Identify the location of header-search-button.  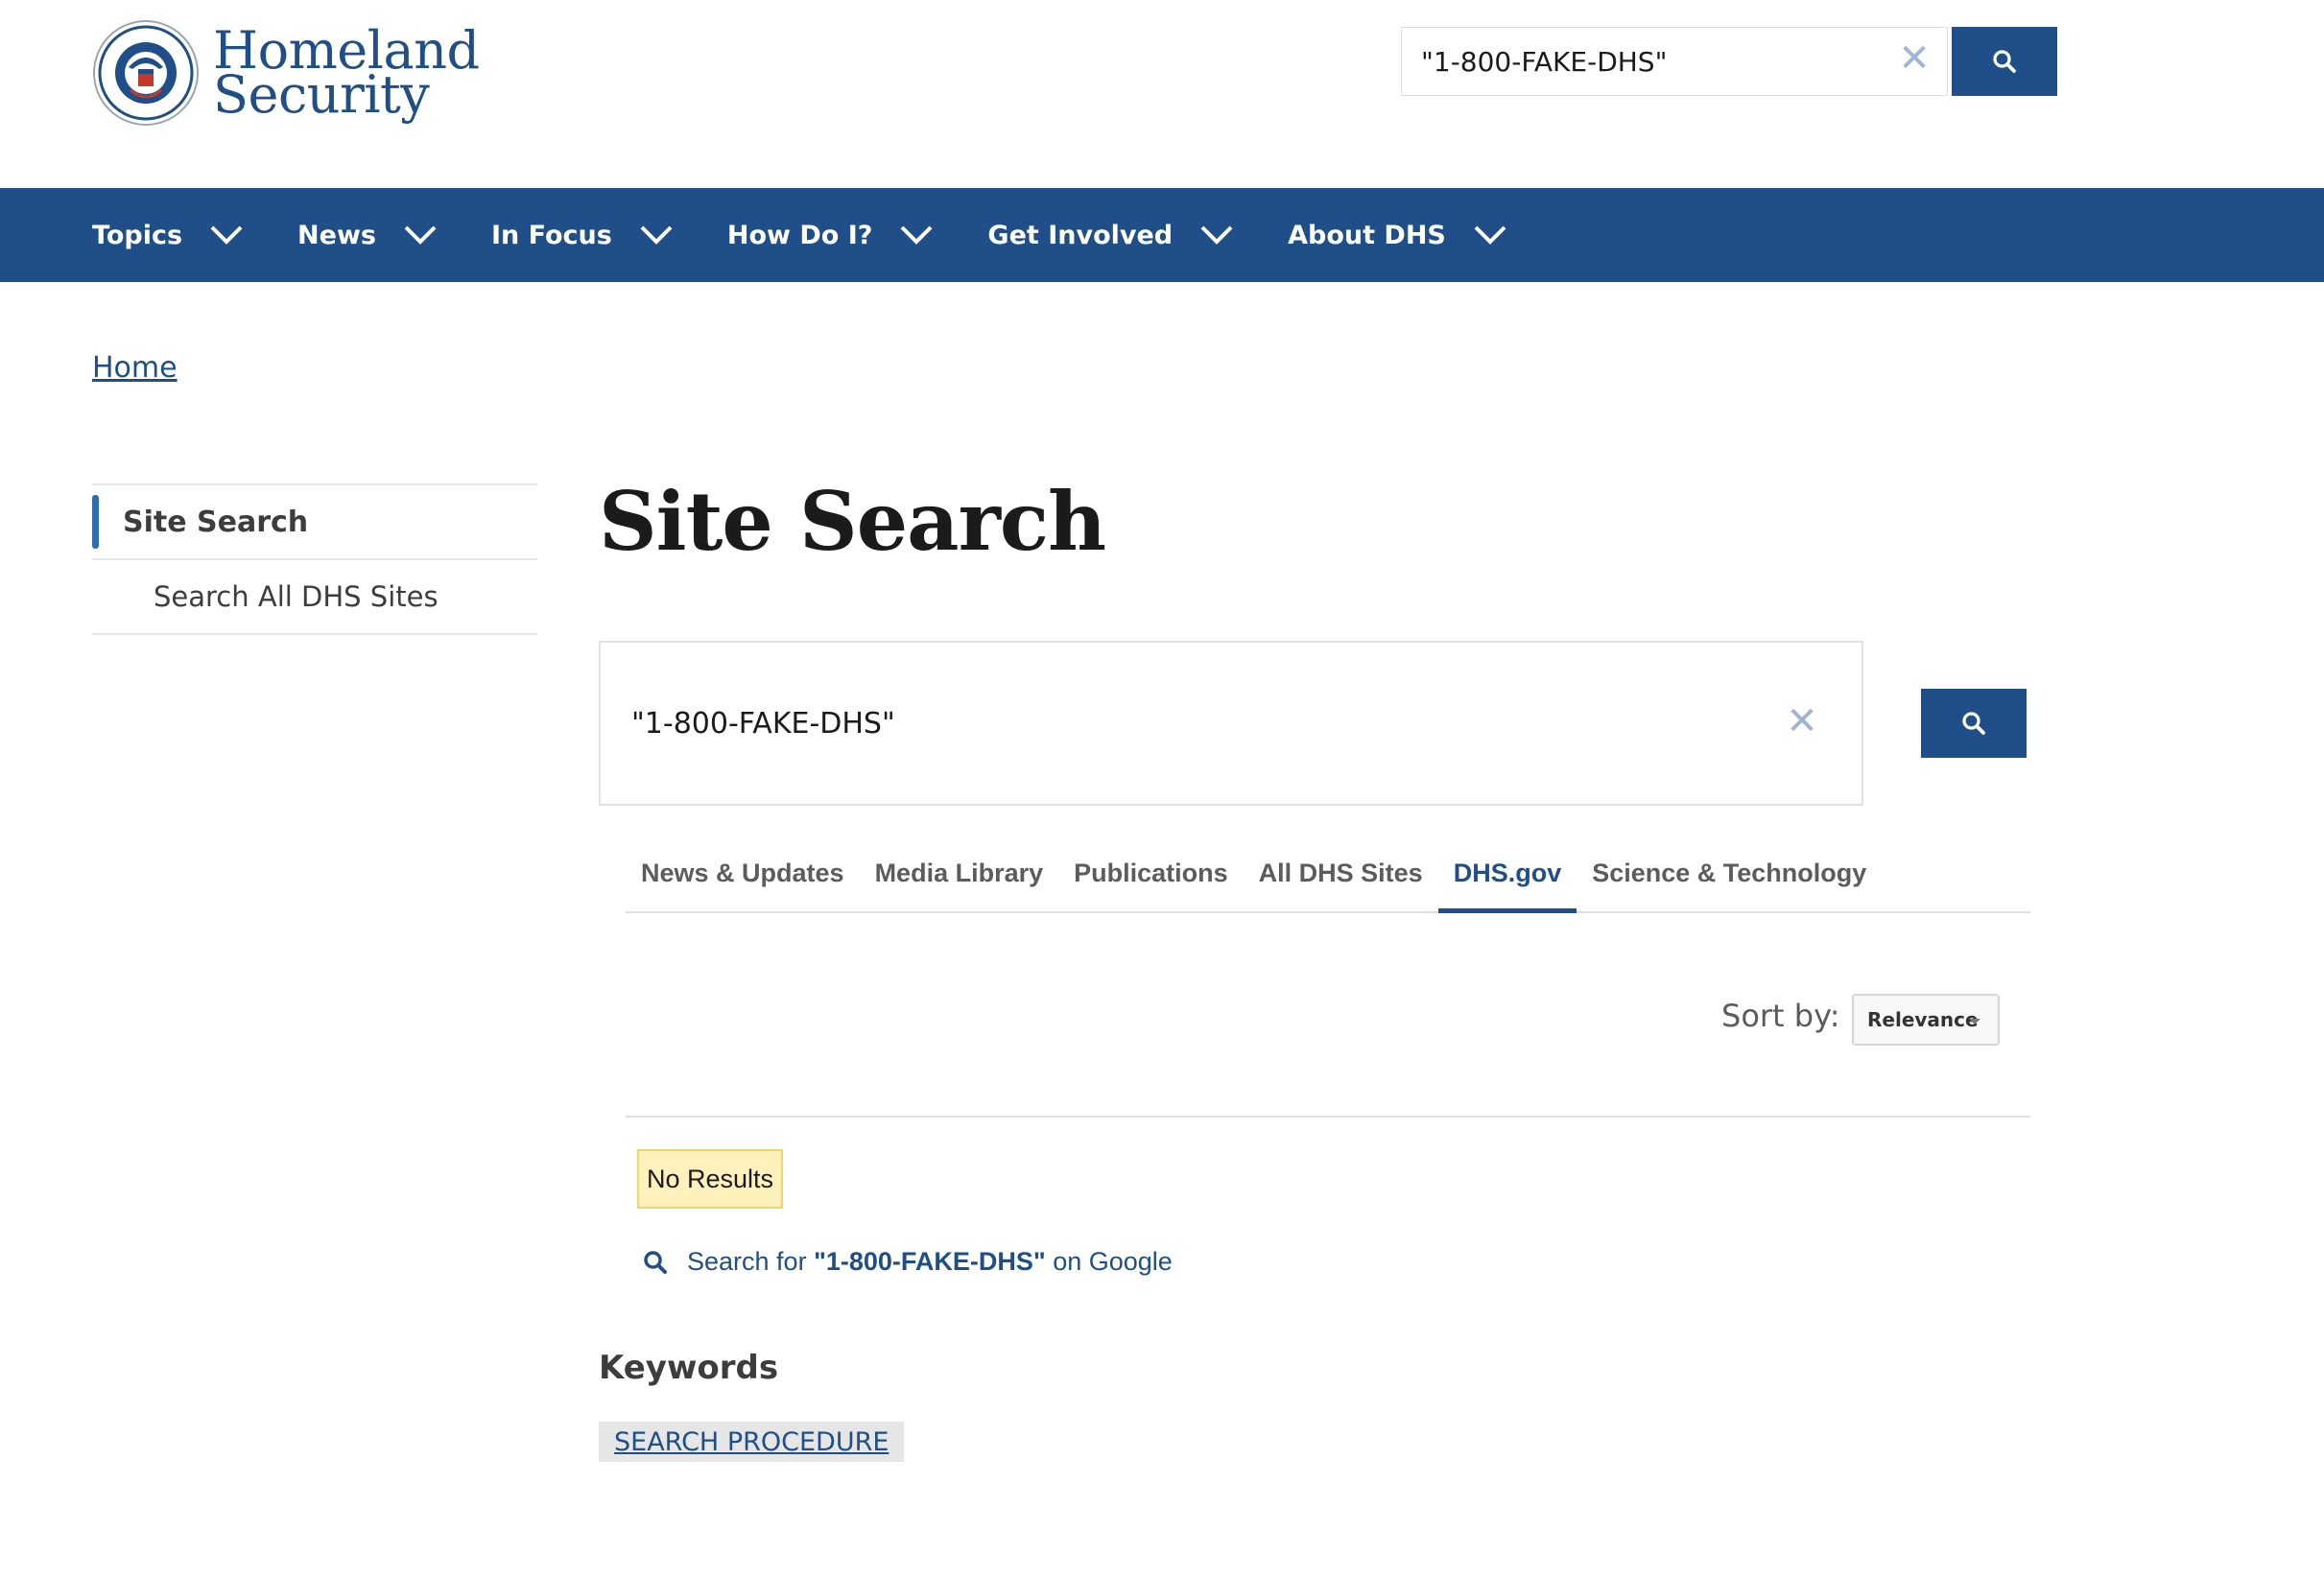
(2004, 61).